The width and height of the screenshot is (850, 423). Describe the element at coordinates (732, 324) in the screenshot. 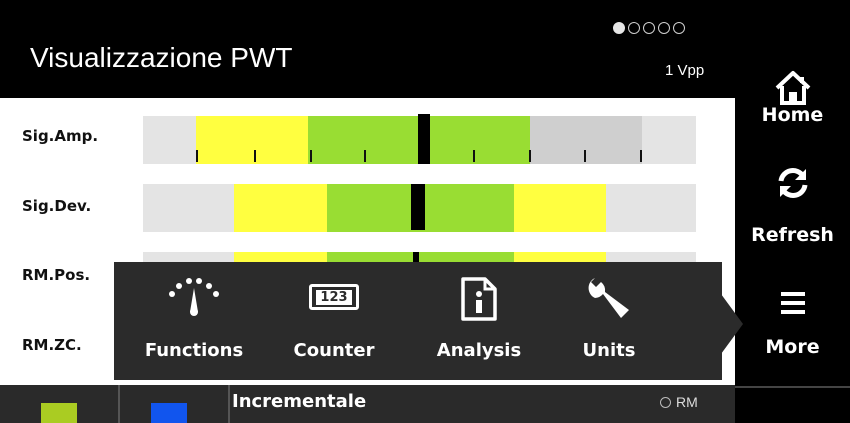

I see `popup-pointer` at that location.